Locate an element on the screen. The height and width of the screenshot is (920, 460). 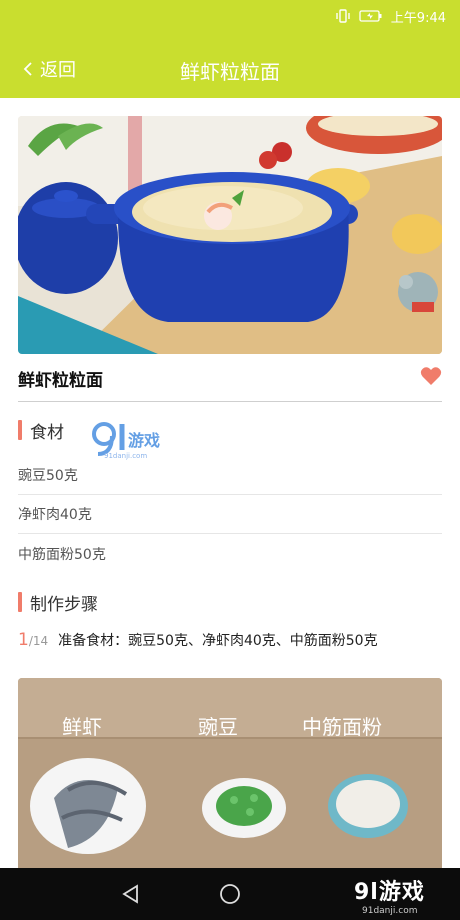
battery-icon is located at coordinates (370, 16).